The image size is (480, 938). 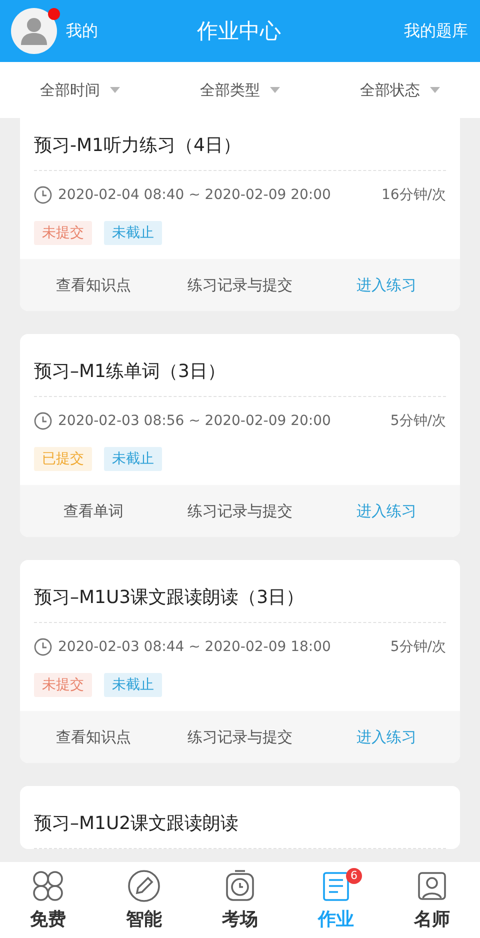 I want to click on nav-tab: 名师, so click(x=432, y=900).